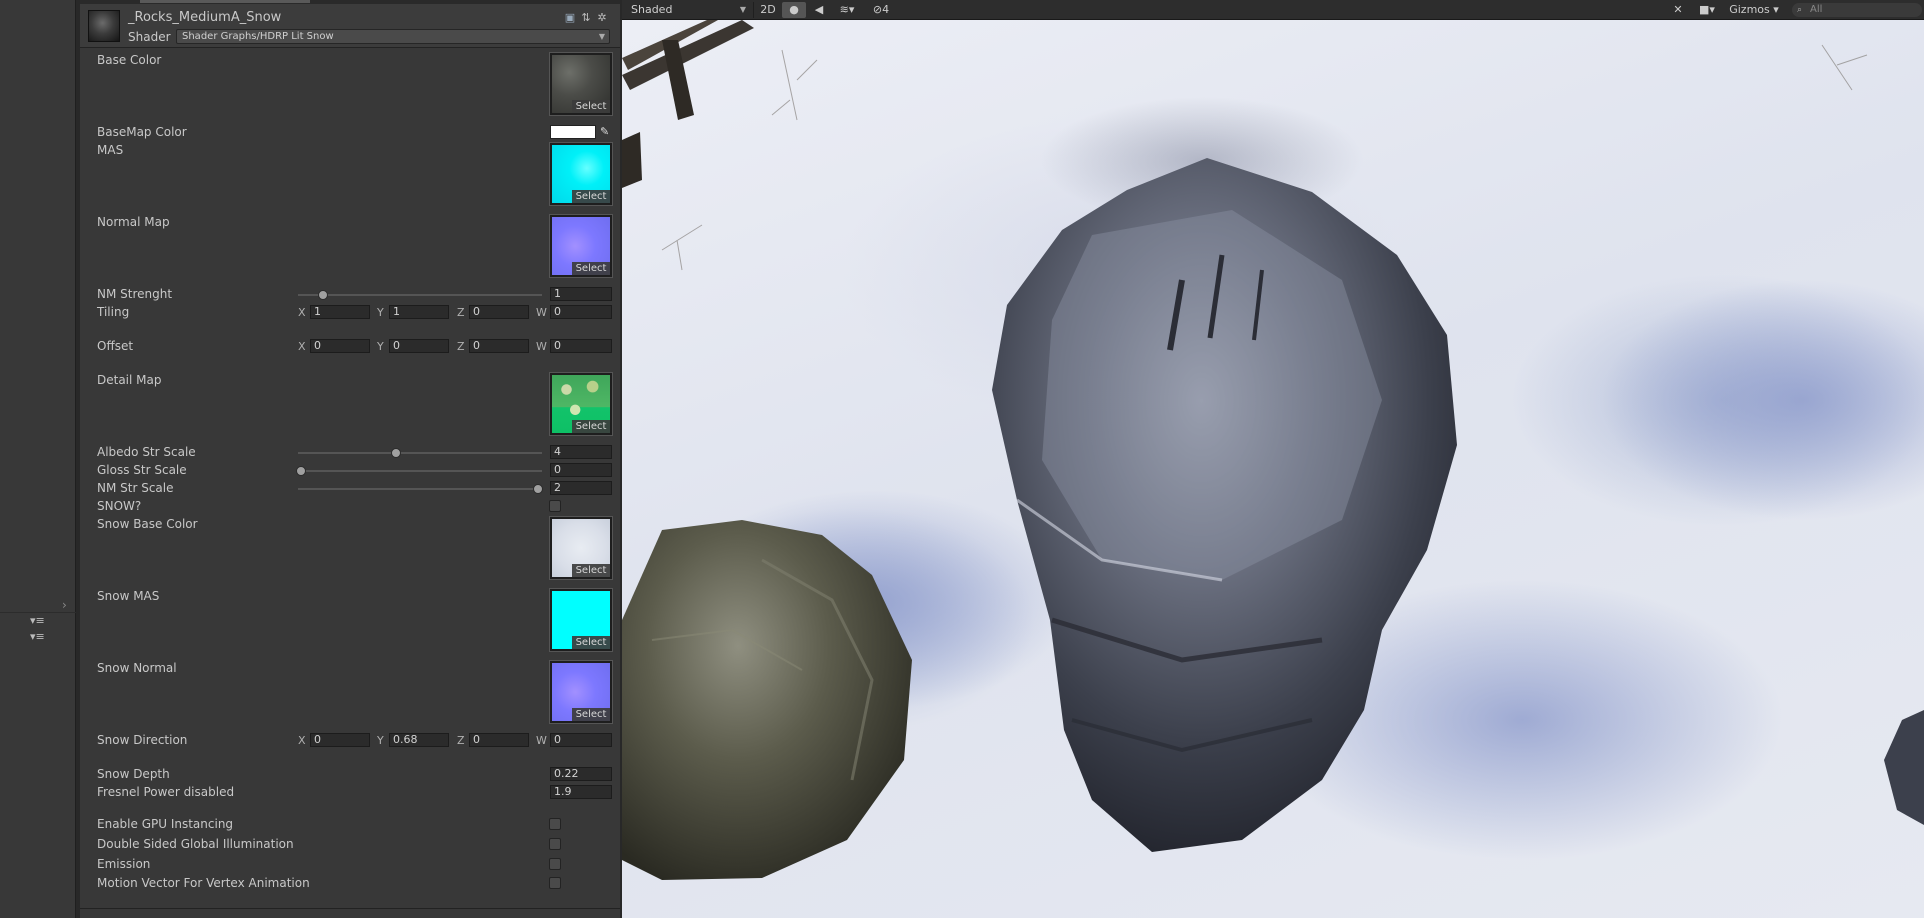  I want to click on snow-direction-label: Snow Direction, so click(142, 740).